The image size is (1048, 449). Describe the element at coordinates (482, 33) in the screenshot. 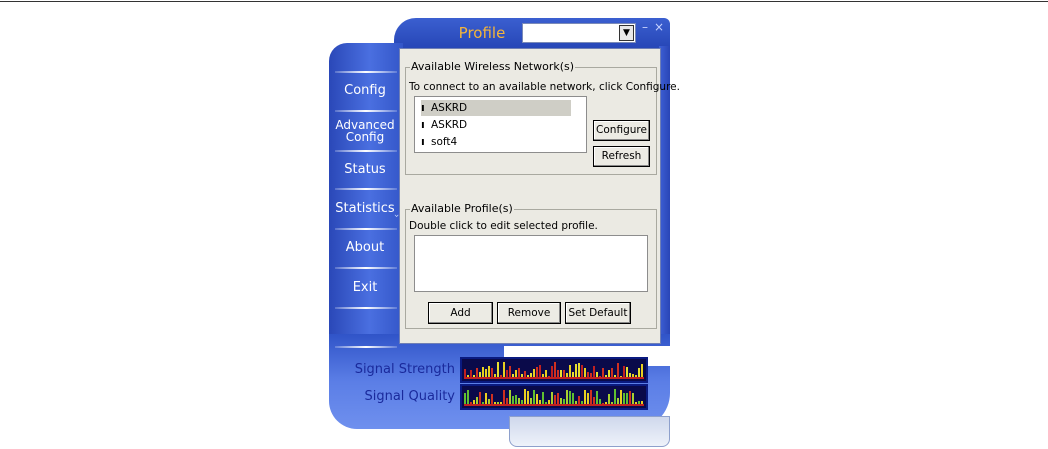

I see `window-title: Profile` at that location.